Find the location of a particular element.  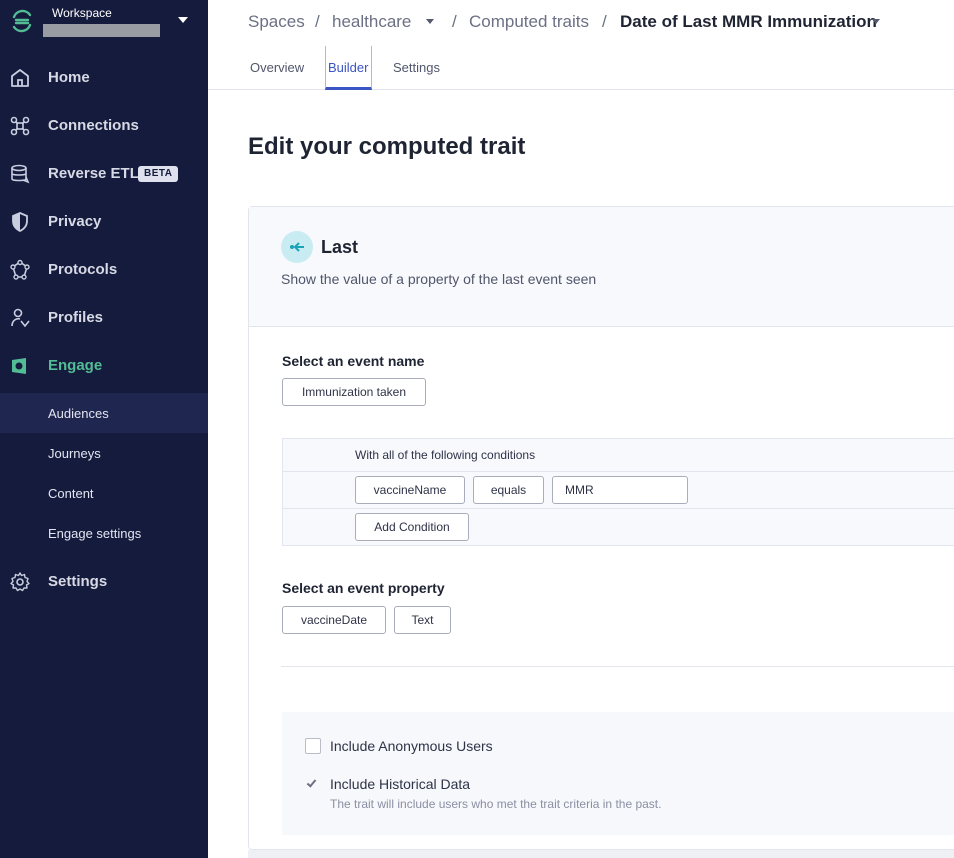

trait-type-title: Last is located at coordinates (340, 247).